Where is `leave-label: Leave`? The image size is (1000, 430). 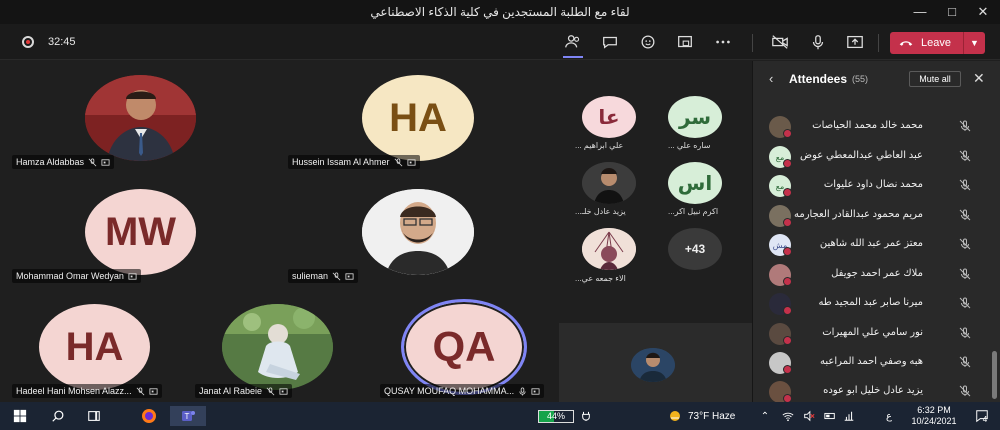 leave-label: Leave is located at coordinates (936, 43).